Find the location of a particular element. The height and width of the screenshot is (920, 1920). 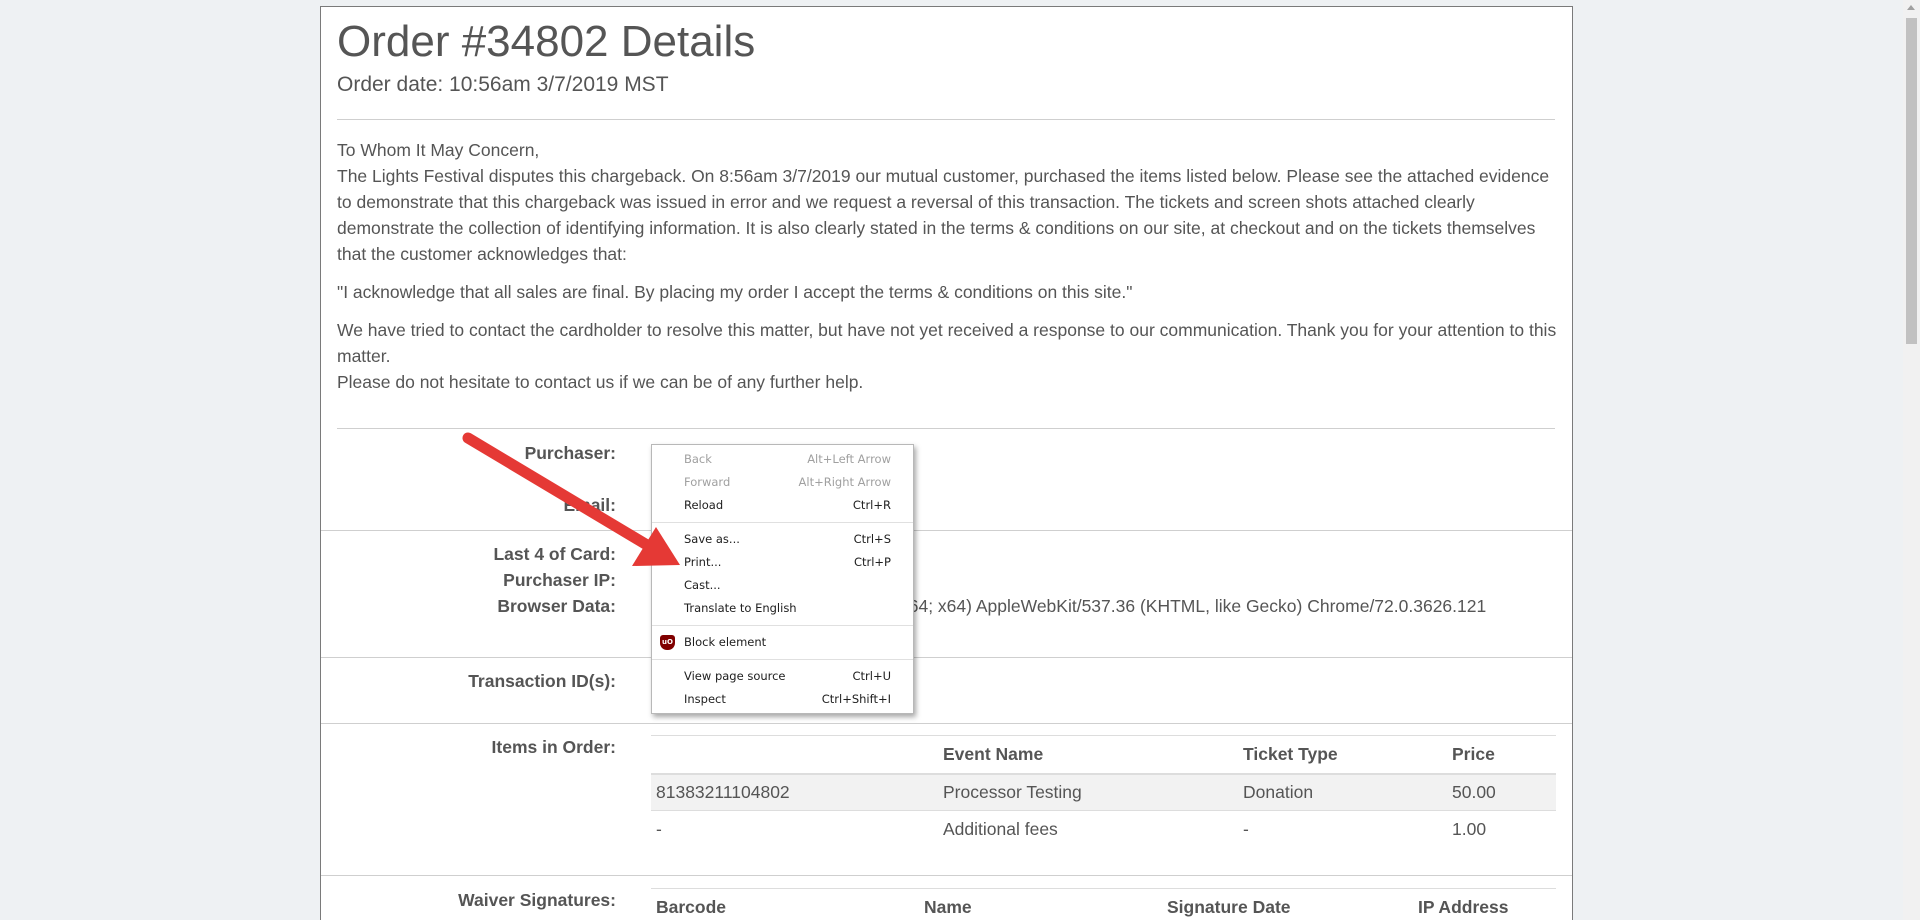

menu-item-view-source: View page source Ctrl+U is located at coordinates (782, 676).